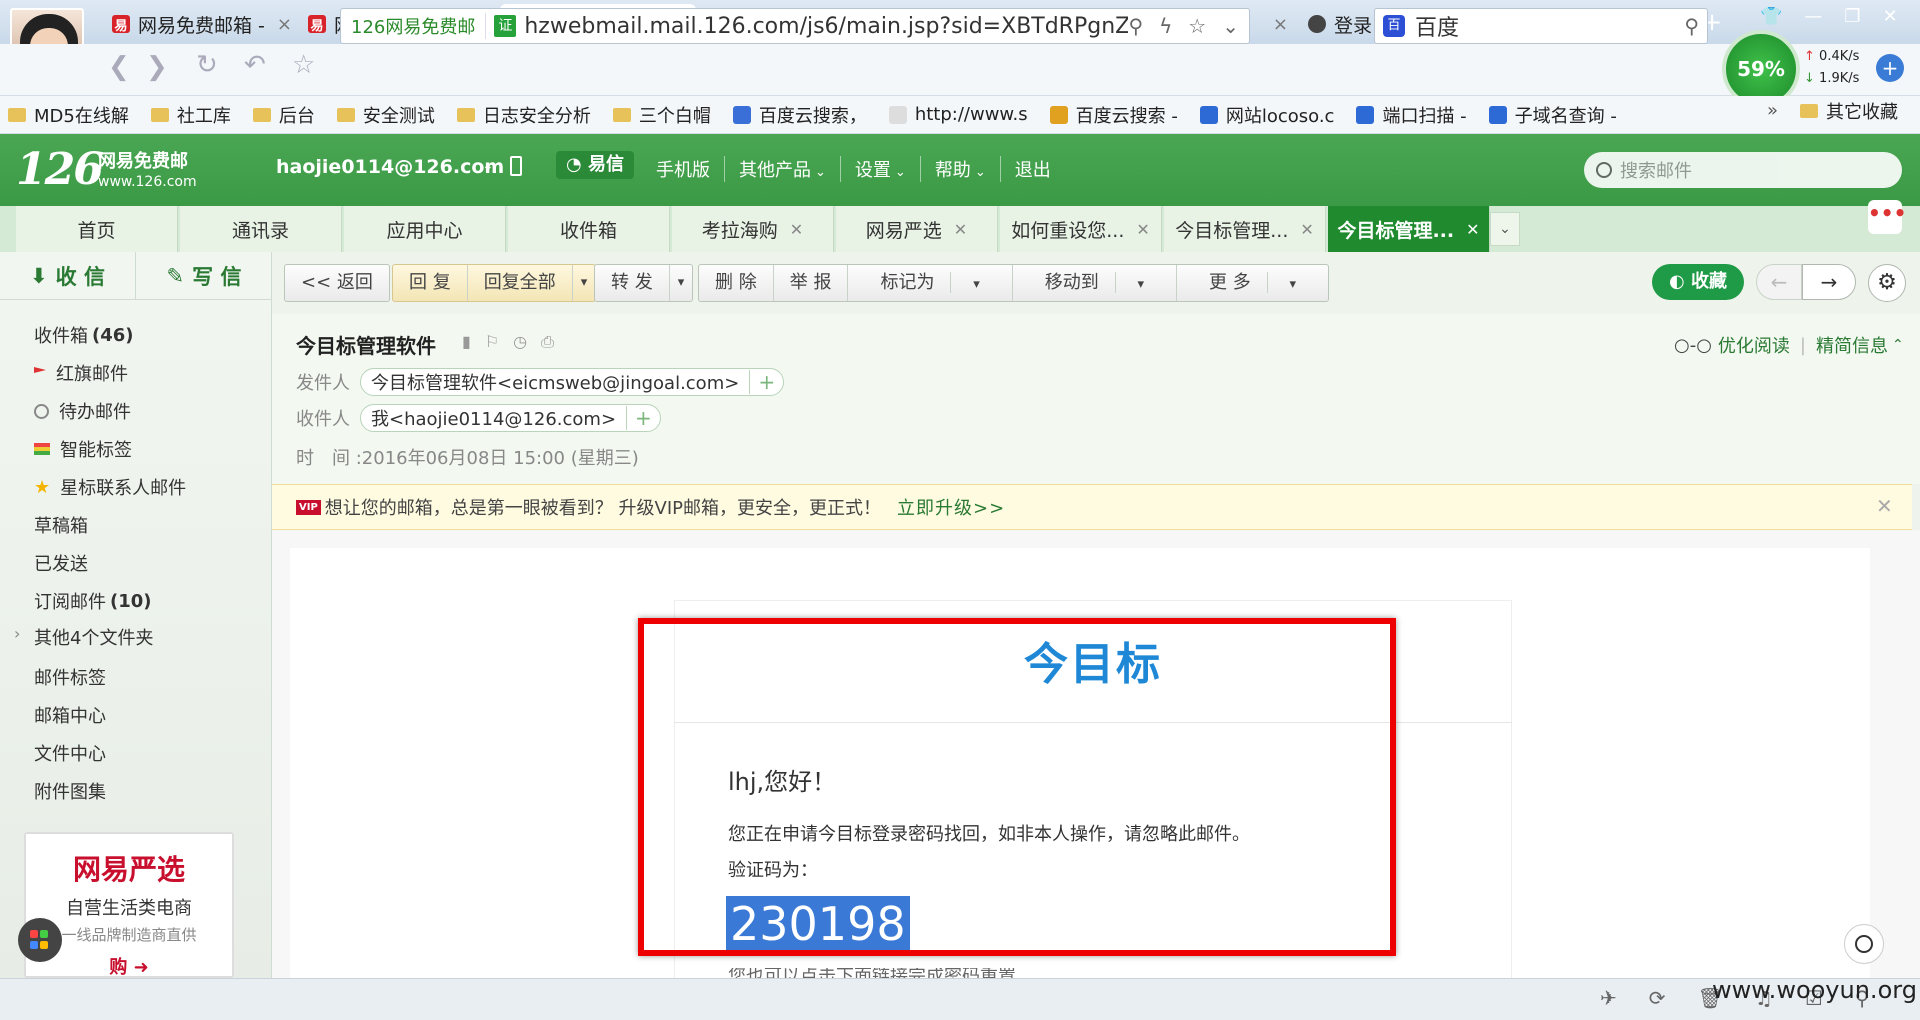  Describe the element at coordinates (1657, 998) in the screenshot. I see `speedup-icon: ⟳` at that location.